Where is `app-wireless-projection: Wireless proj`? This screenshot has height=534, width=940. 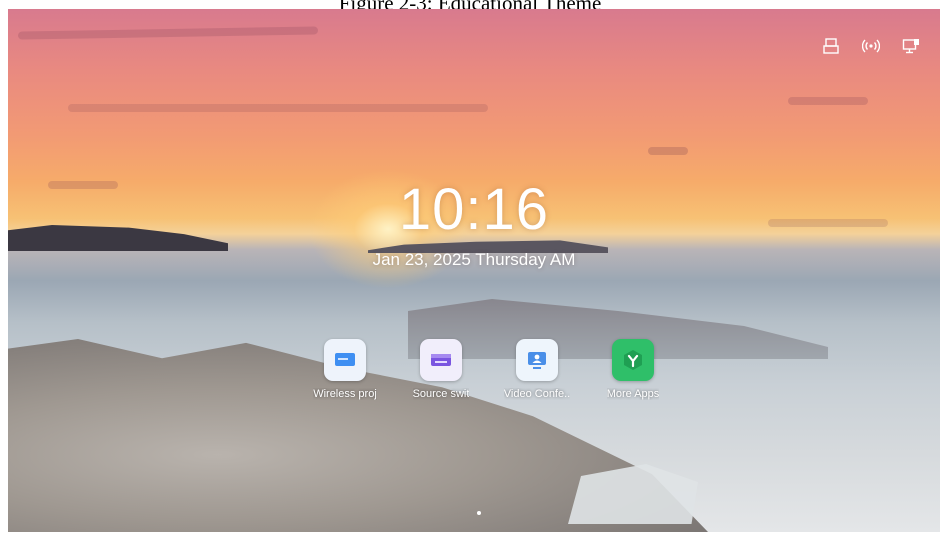
app-wireless-projection: Wireless proj is located at coordinates (345, 369).